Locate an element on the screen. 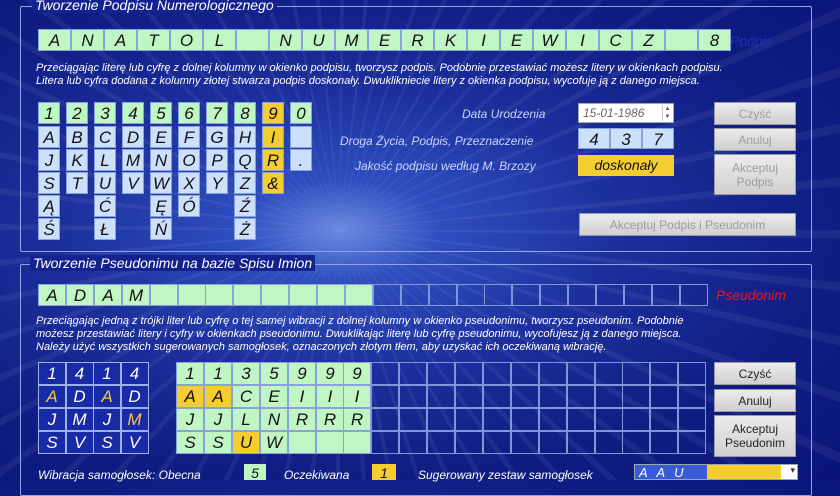 This screenshot has height=496, width=840. choice-letter-cell: 5 is located at coordinates (274, 373).